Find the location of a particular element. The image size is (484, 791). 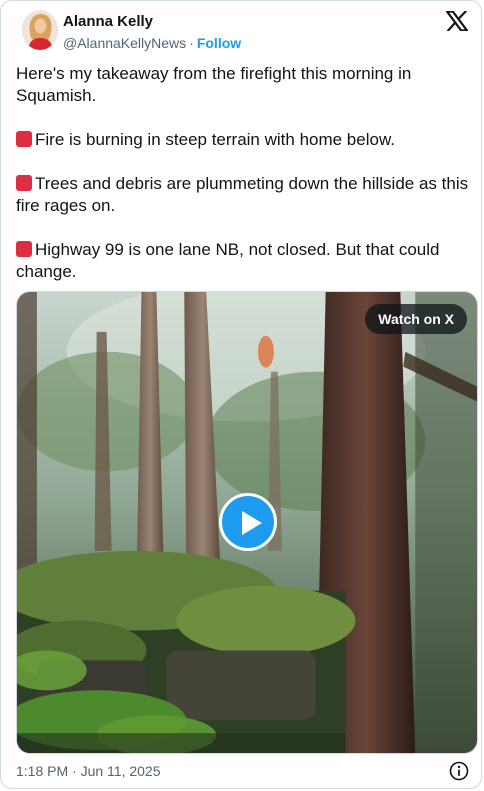

watch-on-x-button: Watch on X is located at coordinates (416, 319).